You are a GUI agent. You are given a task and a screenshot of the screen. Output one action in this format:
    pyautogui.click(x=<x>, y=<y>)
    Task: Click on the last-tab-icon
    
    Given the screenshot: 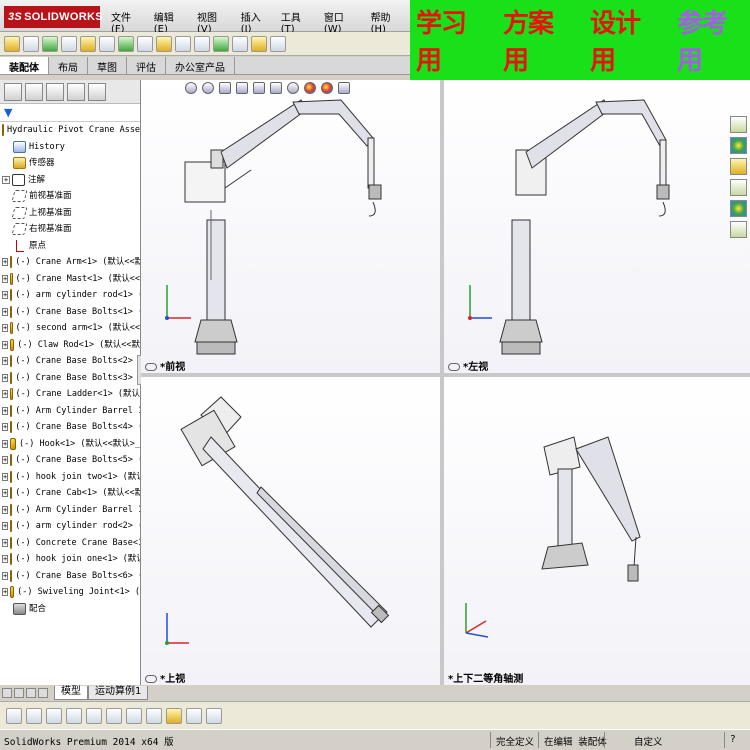 What is the action you would take?
    pyautogui.click(x=43, y=693)
    